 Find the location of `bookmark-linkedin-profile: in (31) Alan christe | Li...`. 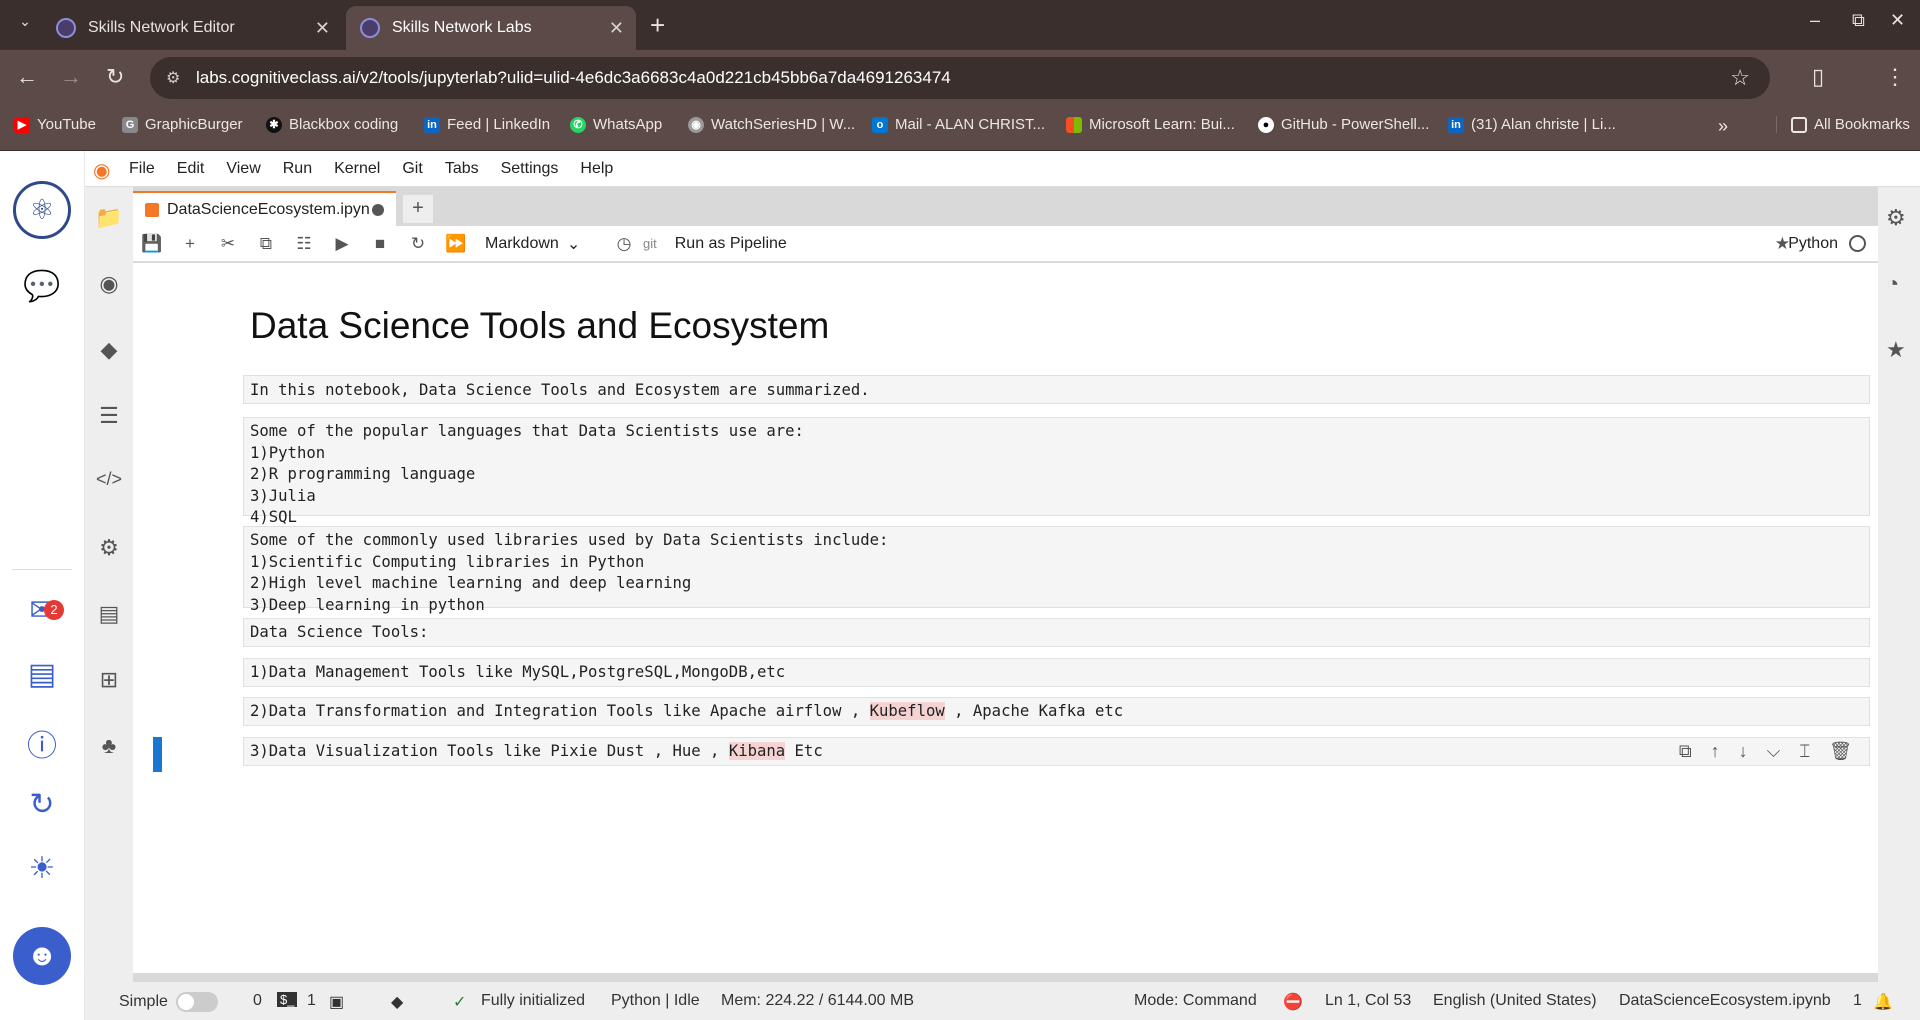

bookmark-linkedin-profile: in (31) Alan christe | Li... is located at coordinates (1532, 124).